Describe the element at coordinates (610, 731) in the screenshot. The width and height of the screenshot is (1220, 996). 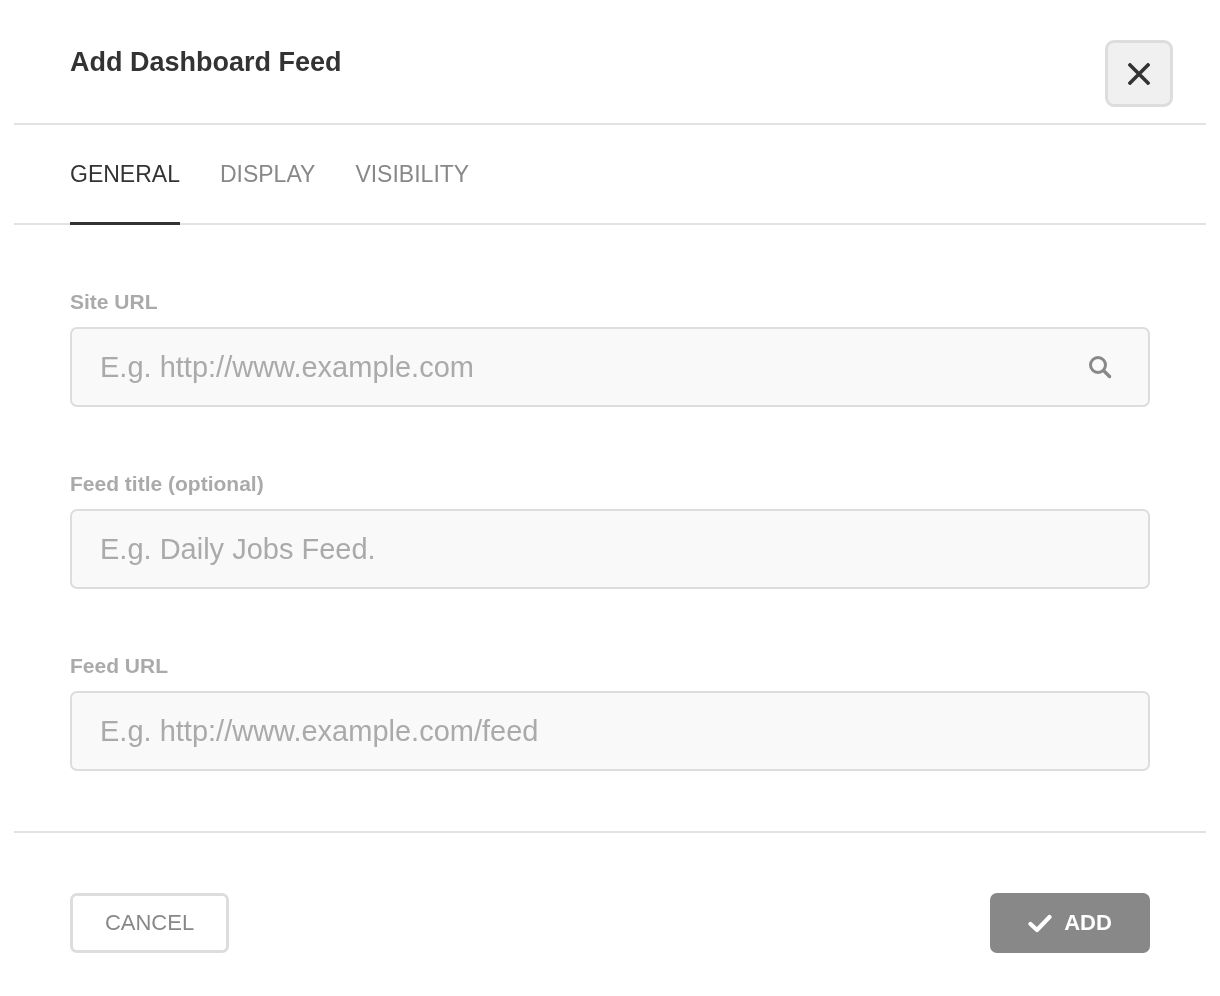
I see `input-field: E.g. http://www.example.com/feed` at that location.